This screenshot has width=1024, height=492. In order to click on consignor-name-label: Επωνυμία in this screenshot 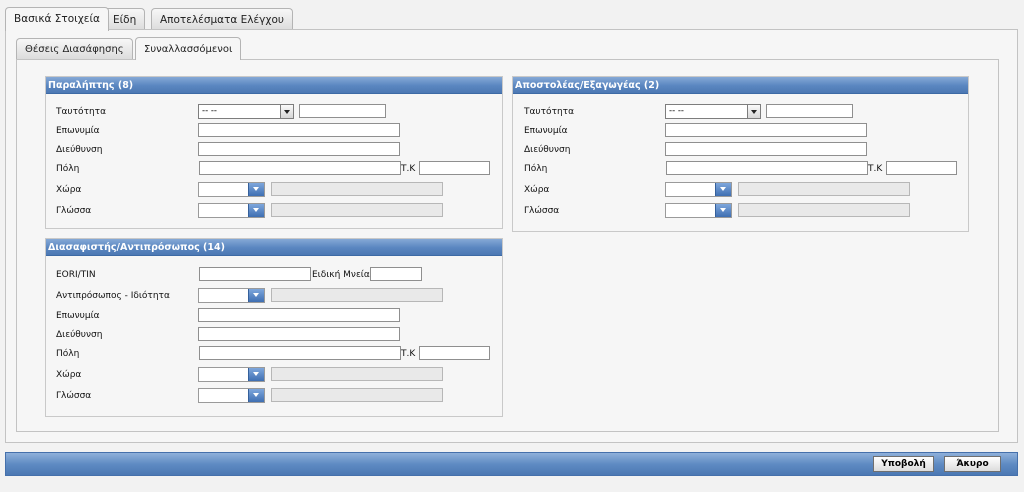, I will do `click(546, 131)`.